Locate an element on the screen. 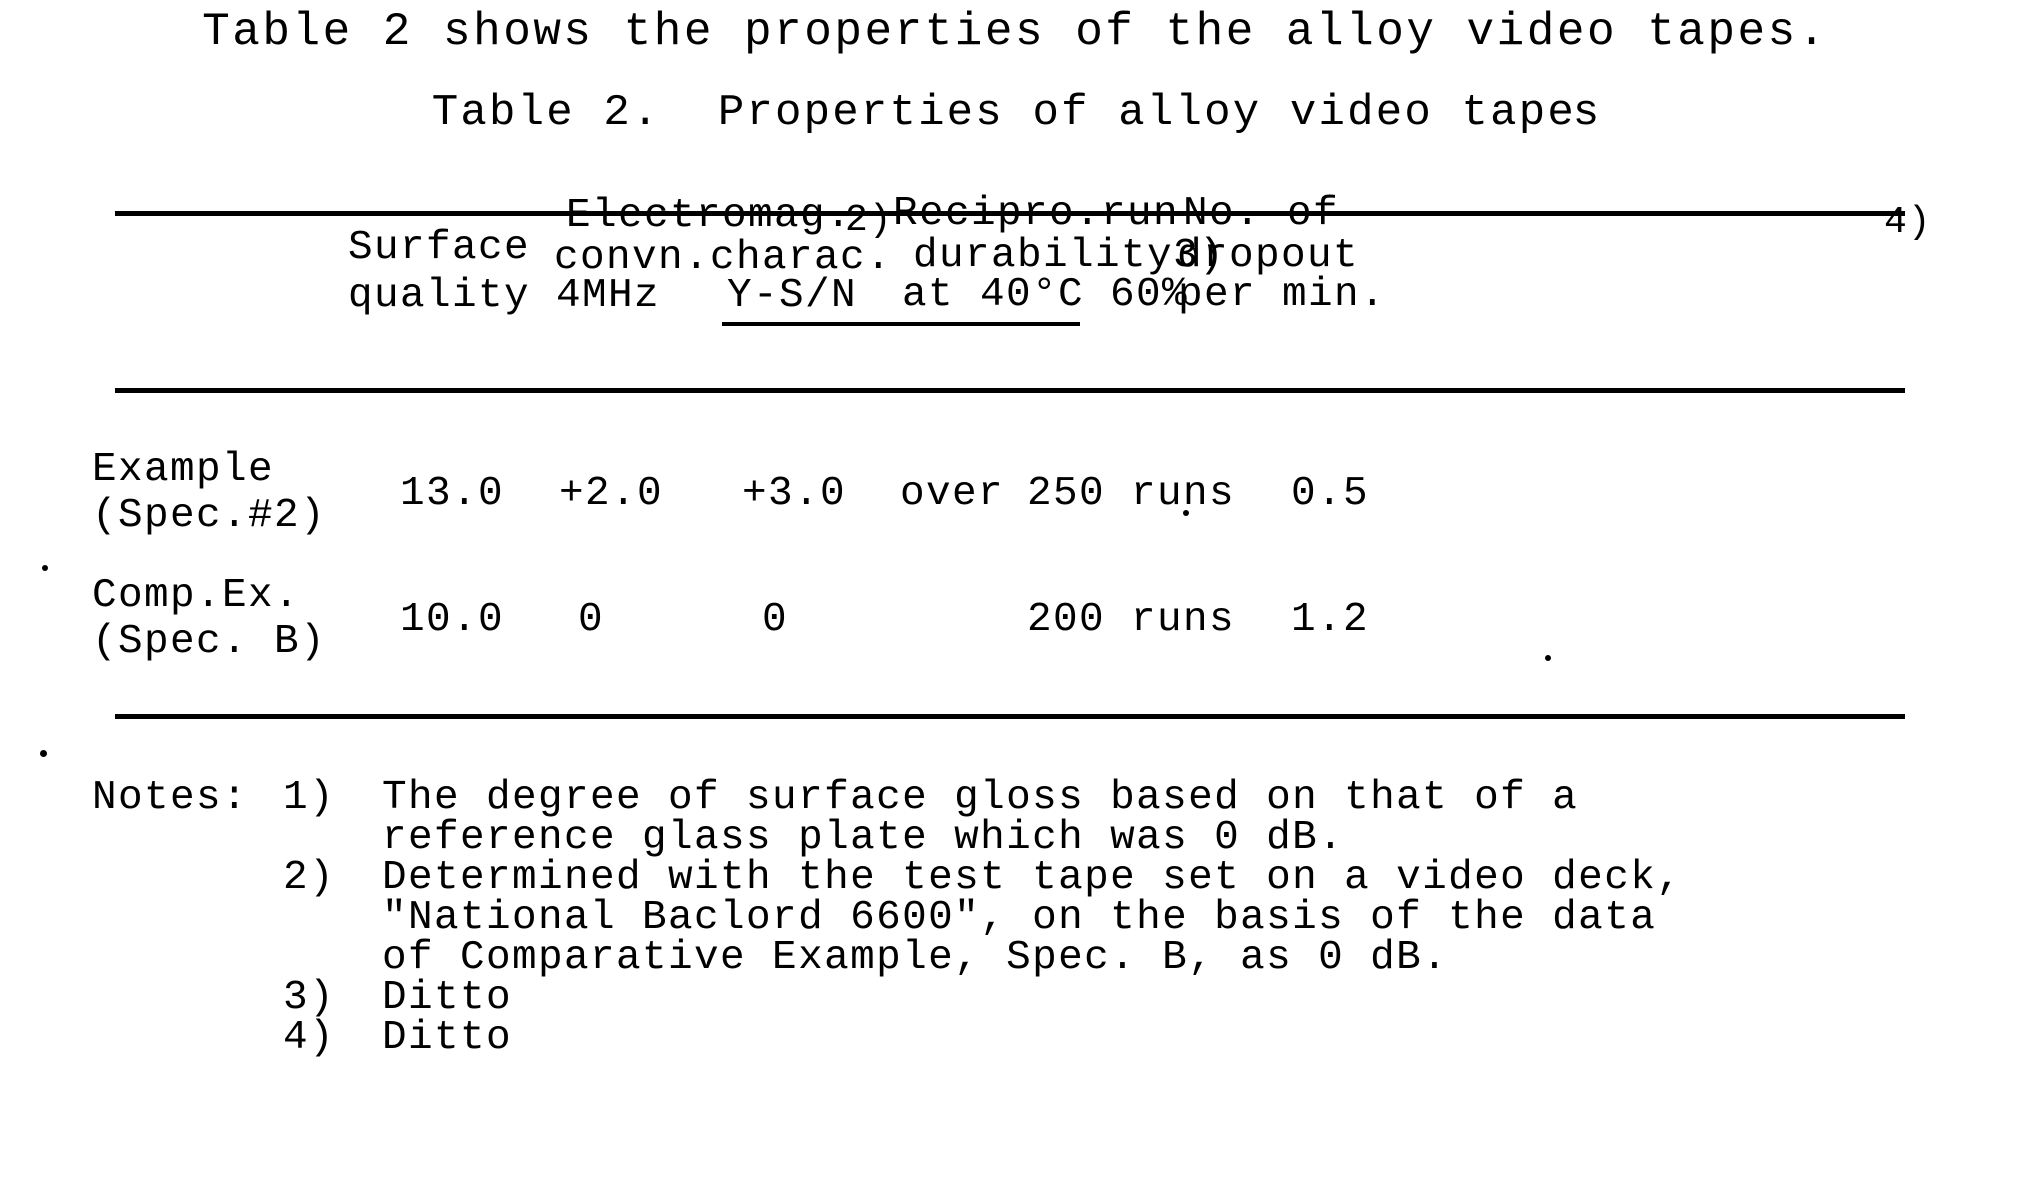 Image resolution: width=2030 pixels, height=1191 pixels. table-caption: Table 2. Properties of alloy video tapes is located at coordinates (1015, 113).